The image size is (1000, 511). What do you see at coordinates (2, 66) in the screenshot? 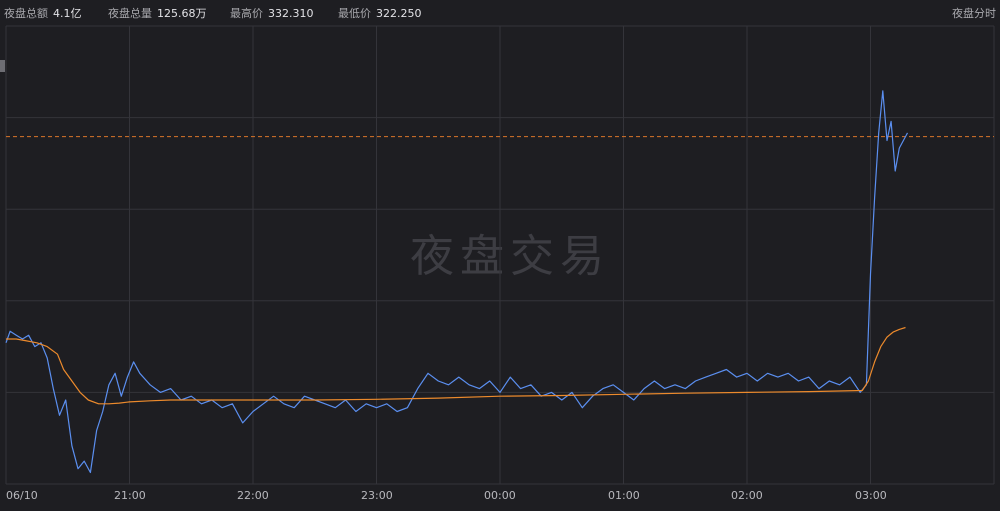
I see `price-scale-handle` at bounding box center [2, 66].